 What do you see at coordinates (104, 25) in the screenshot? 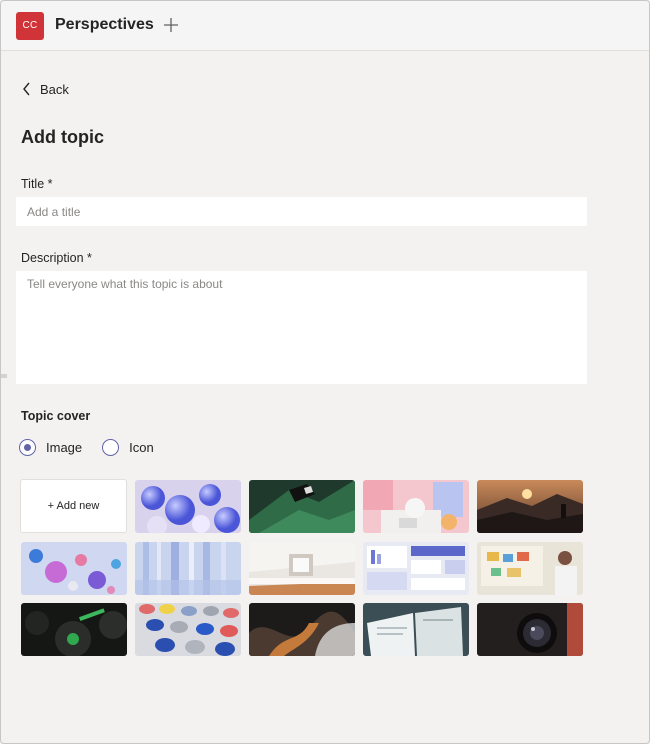
I see `app-title: Perspectives` at bounding box center [104, 25].